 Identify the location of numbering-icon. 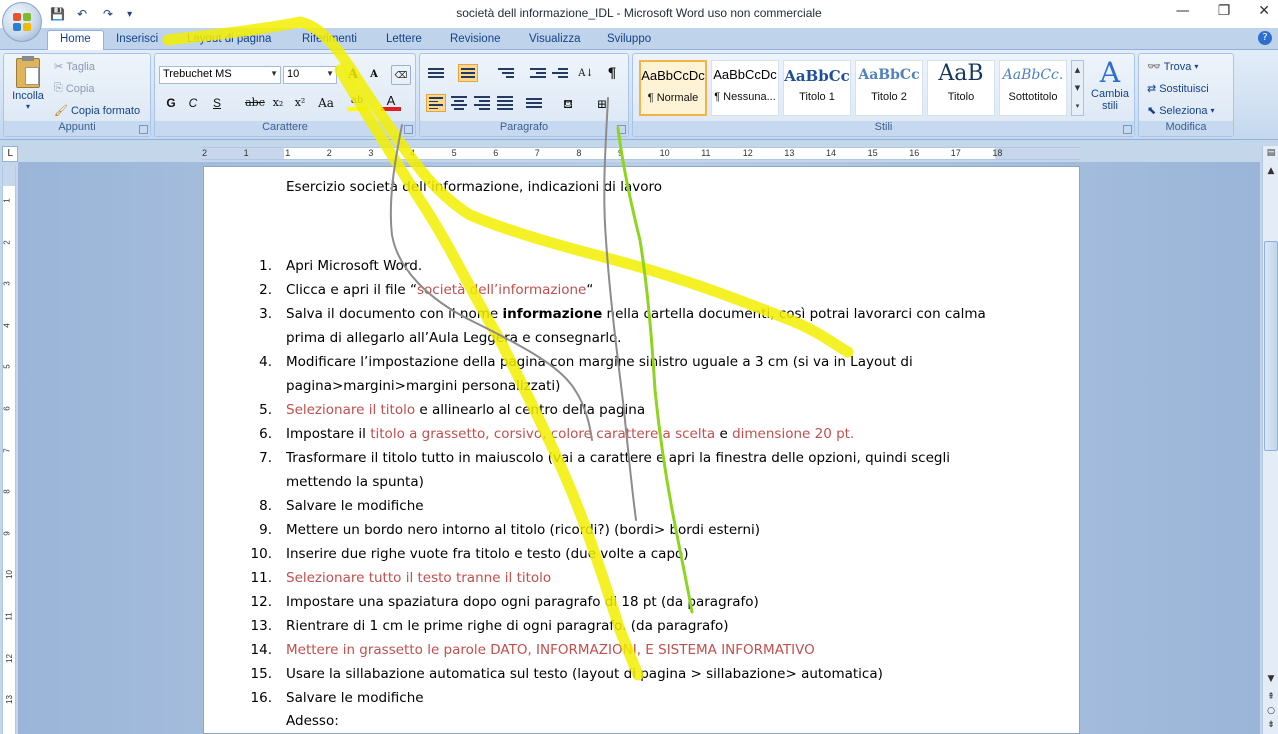
(468, 73).